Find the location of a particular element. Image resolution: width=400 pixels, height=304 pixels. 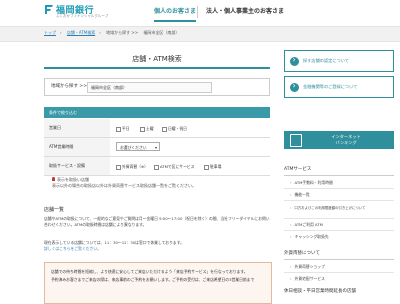

sidebar-link: ATM手数料・利用時間 is located at coordinates (342, 183).